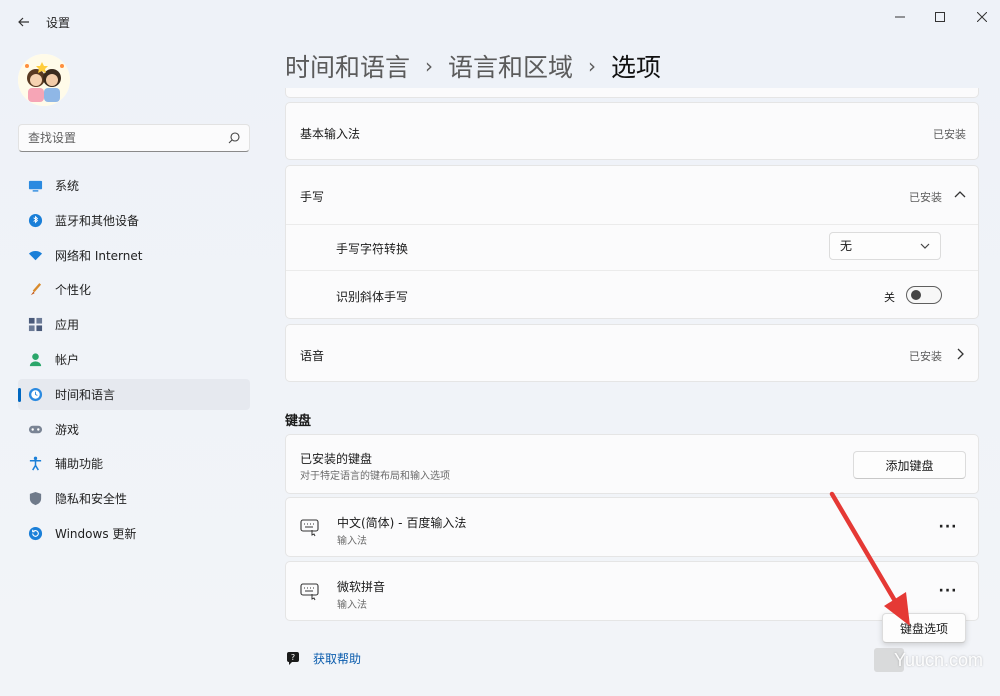  What do you see at coordinates (36, 289) in the screenshot?
I see `brush-icon` at bounding box center [36, 289].